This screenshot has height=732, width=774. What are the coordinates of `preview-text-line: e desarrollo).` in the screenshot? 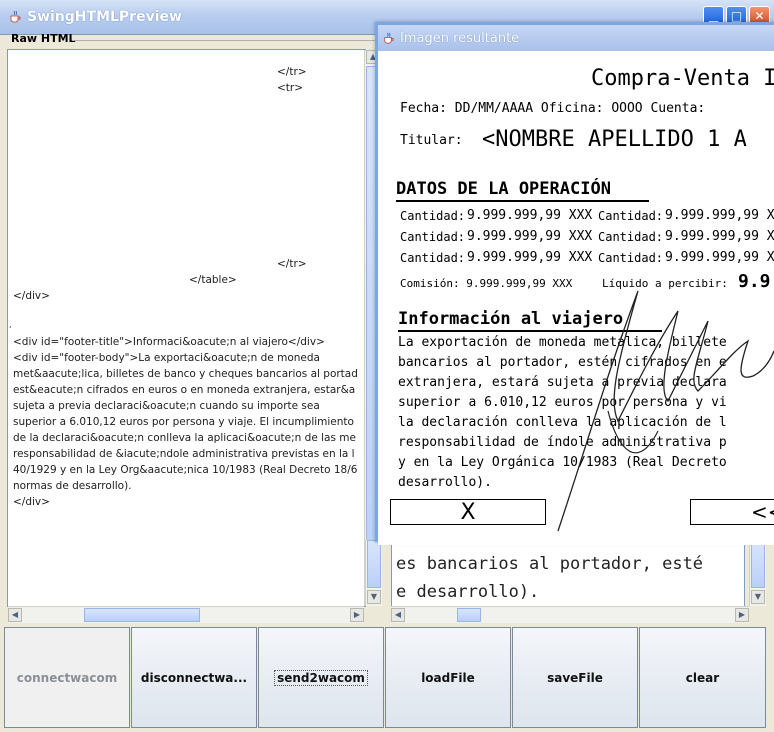 It's located at (468, 592).